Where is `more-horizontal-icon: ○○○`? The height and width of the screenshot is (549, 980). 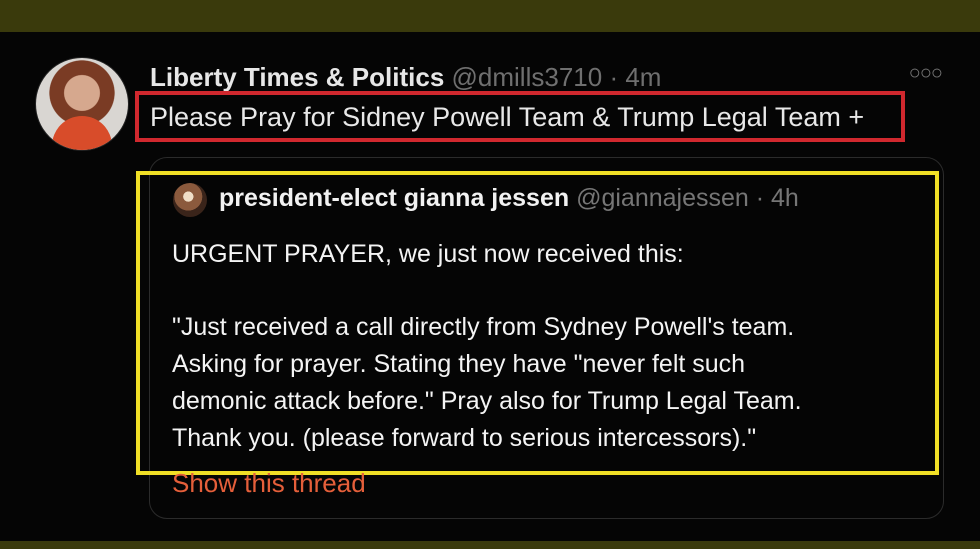 more-horizontal-icon: ○○○ is located at coordinates (926, 73).